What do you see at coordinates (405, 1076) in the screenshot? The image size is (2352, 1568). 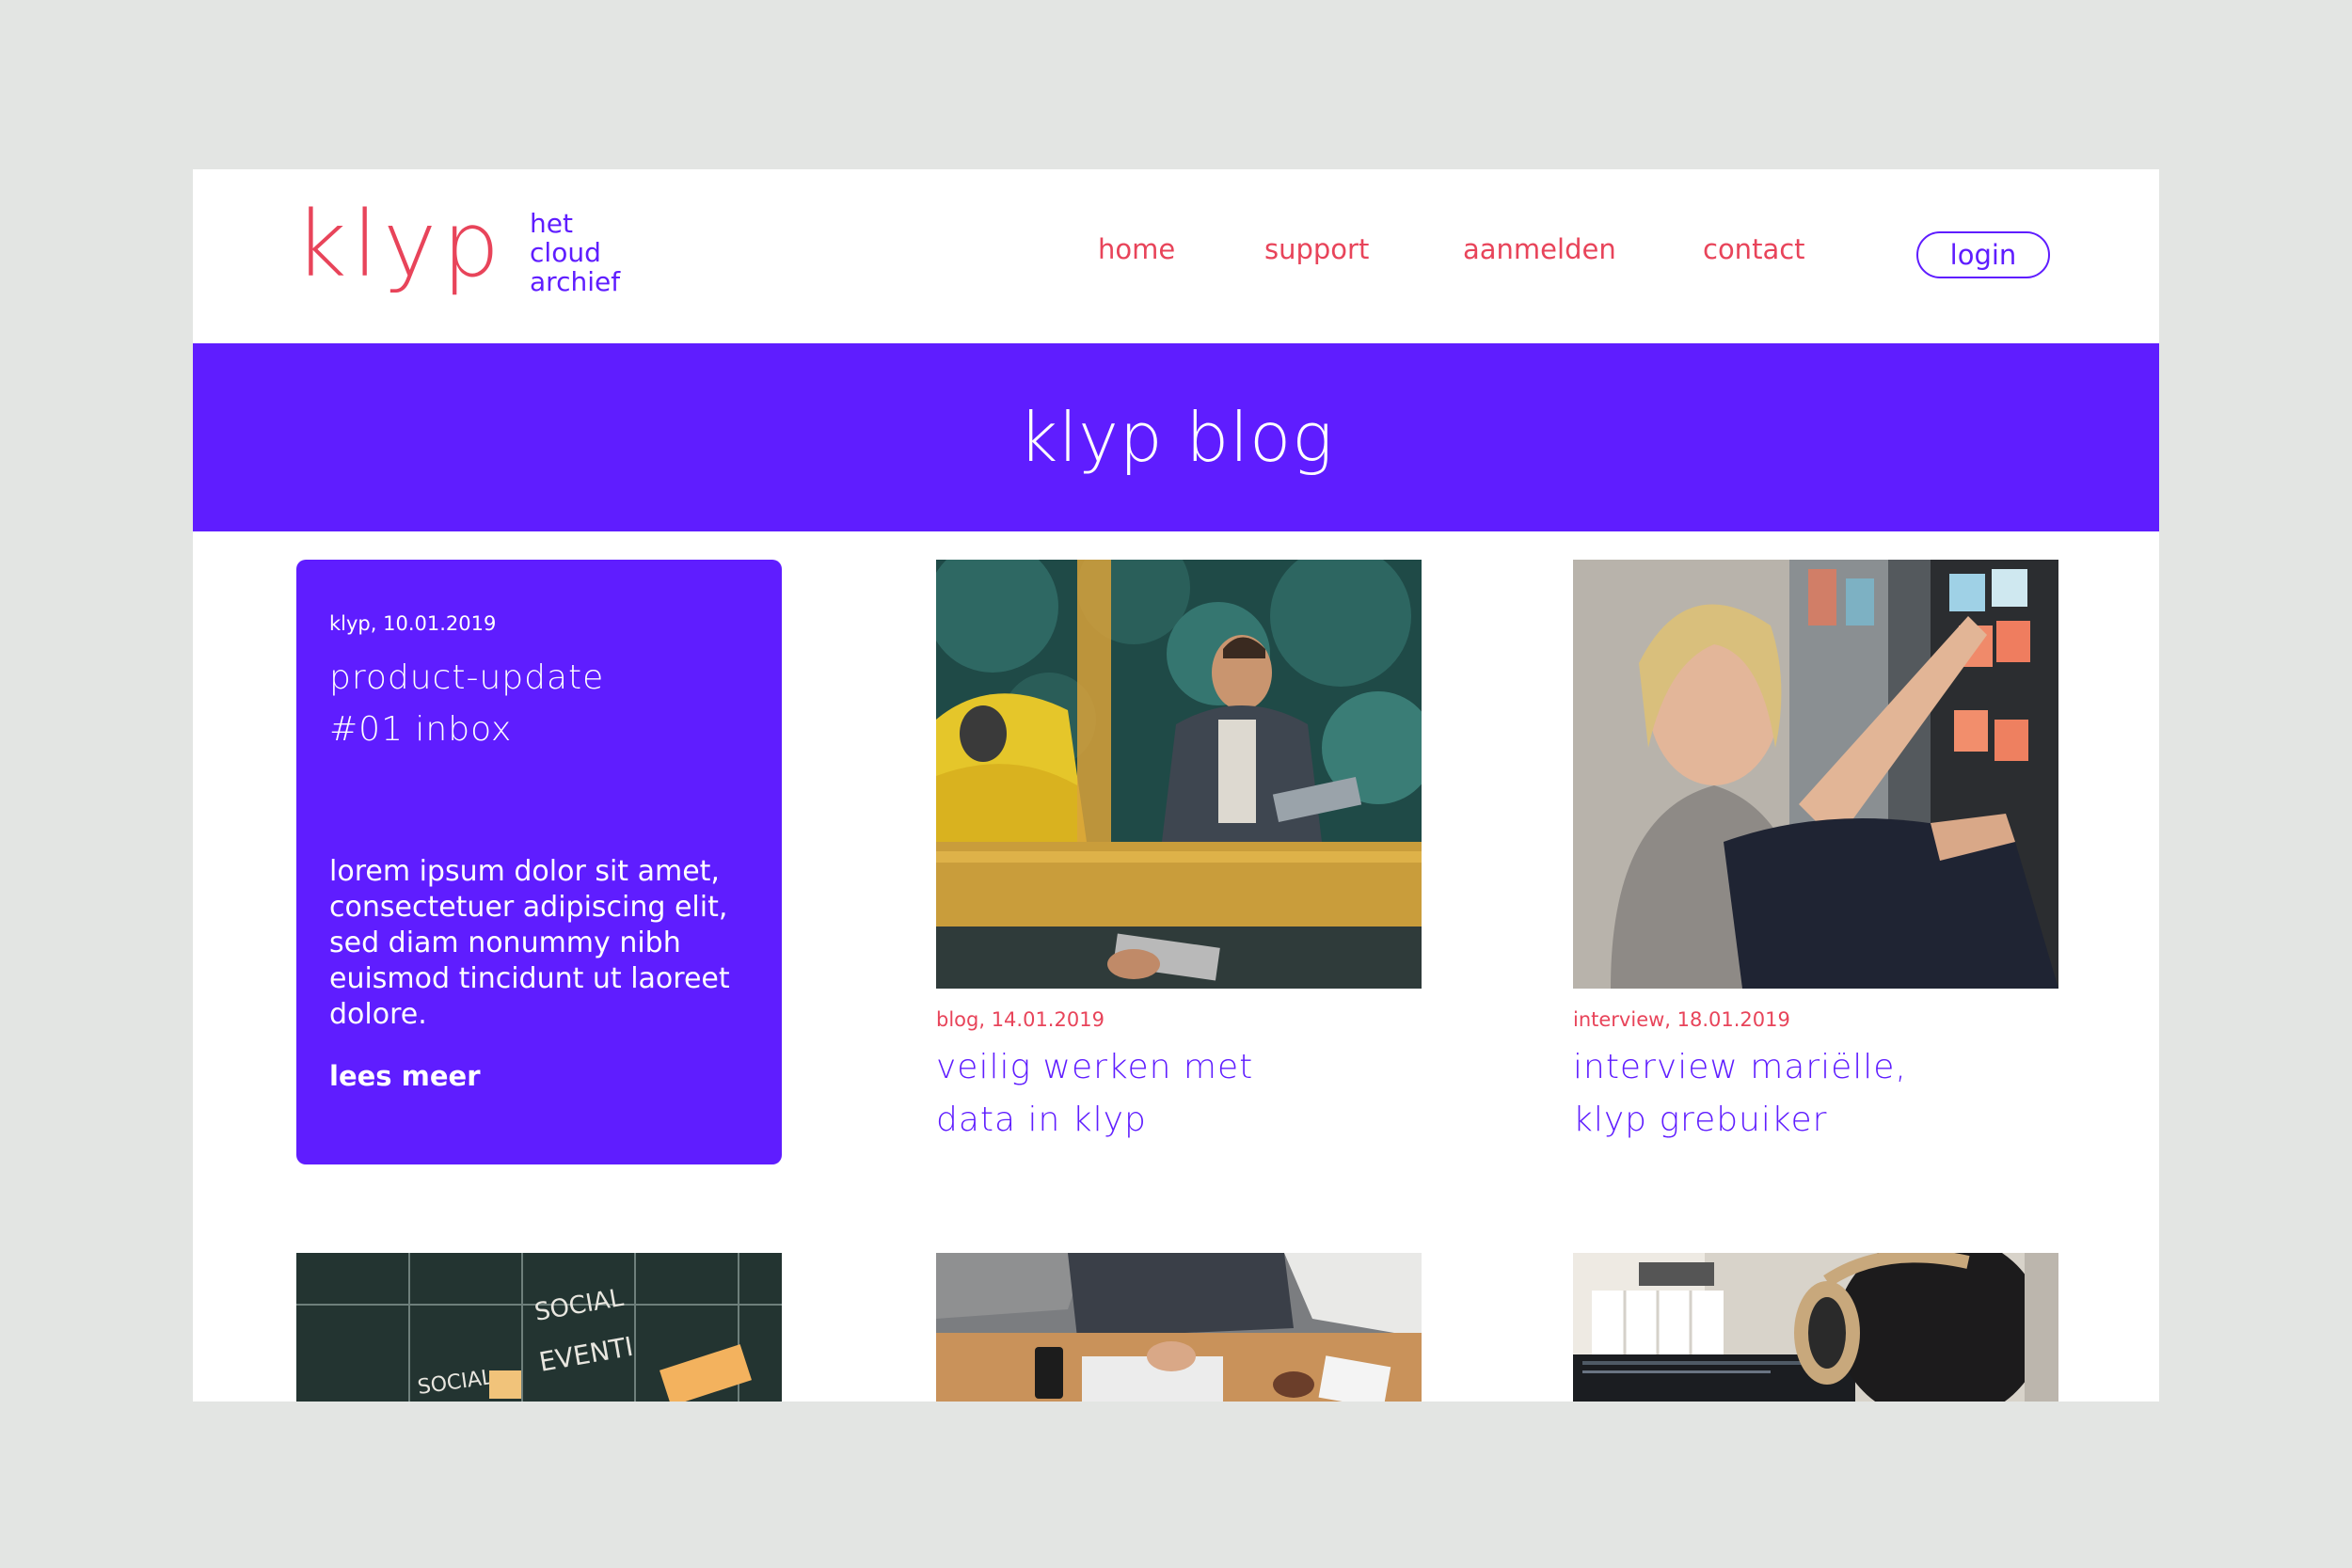 I see `read-more-link: lees meer` at bounding box center [405, 1076].